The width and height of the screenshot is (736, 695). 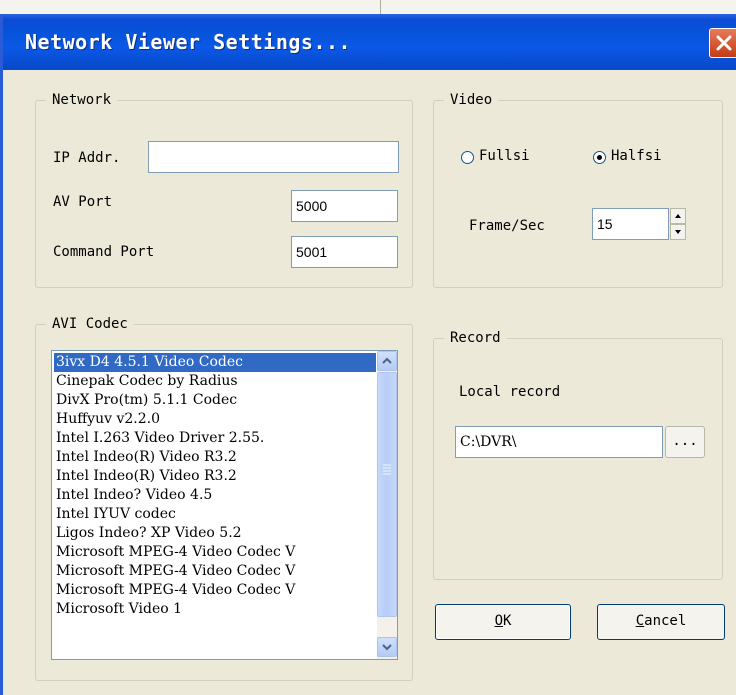 I want to click on ok-mnemonic: O, so click(x=498, y=621).